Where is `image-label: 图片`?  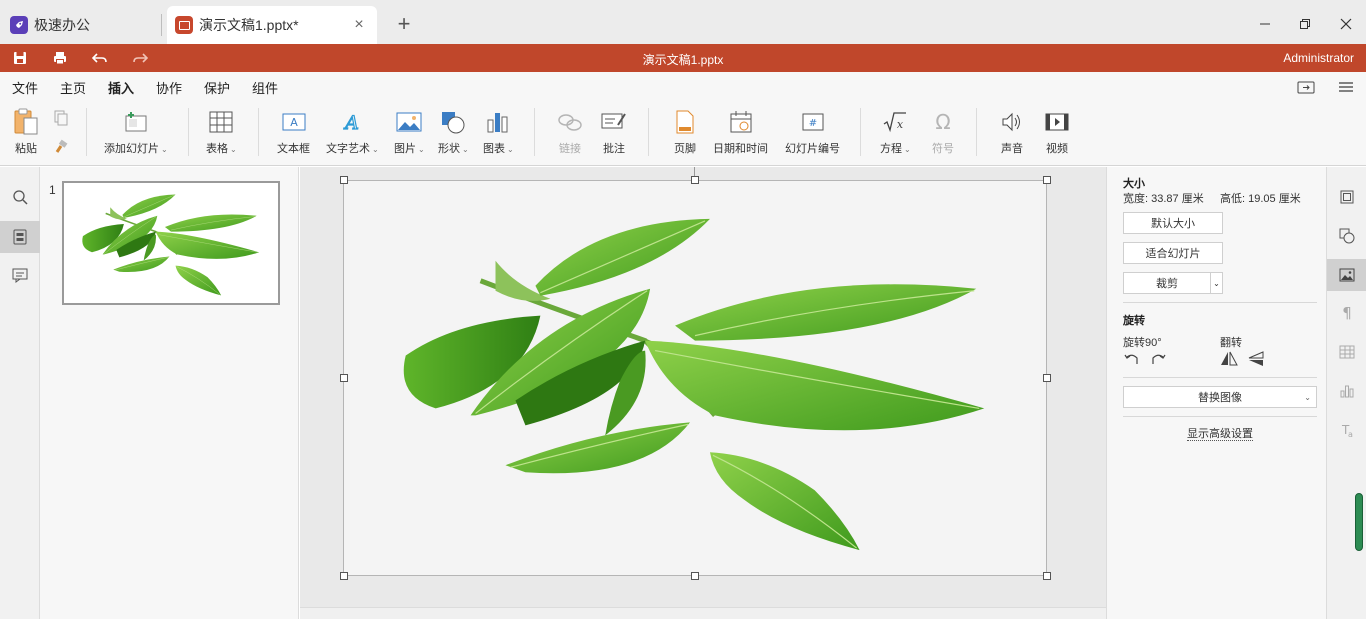 image-label: 图片 is located at coordinates (405, 149).